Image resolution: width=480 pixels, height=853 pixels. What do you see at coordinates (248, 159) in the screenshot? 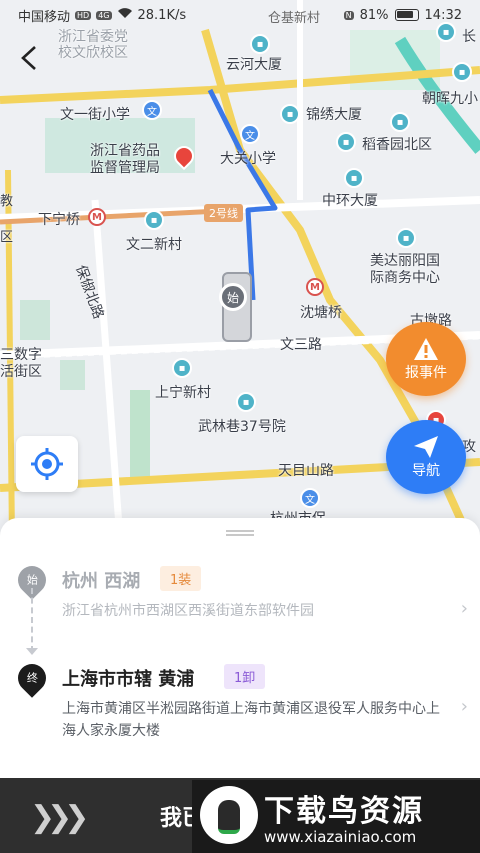
I see `map-label: 大关小学` at bounding box center [248, 159].